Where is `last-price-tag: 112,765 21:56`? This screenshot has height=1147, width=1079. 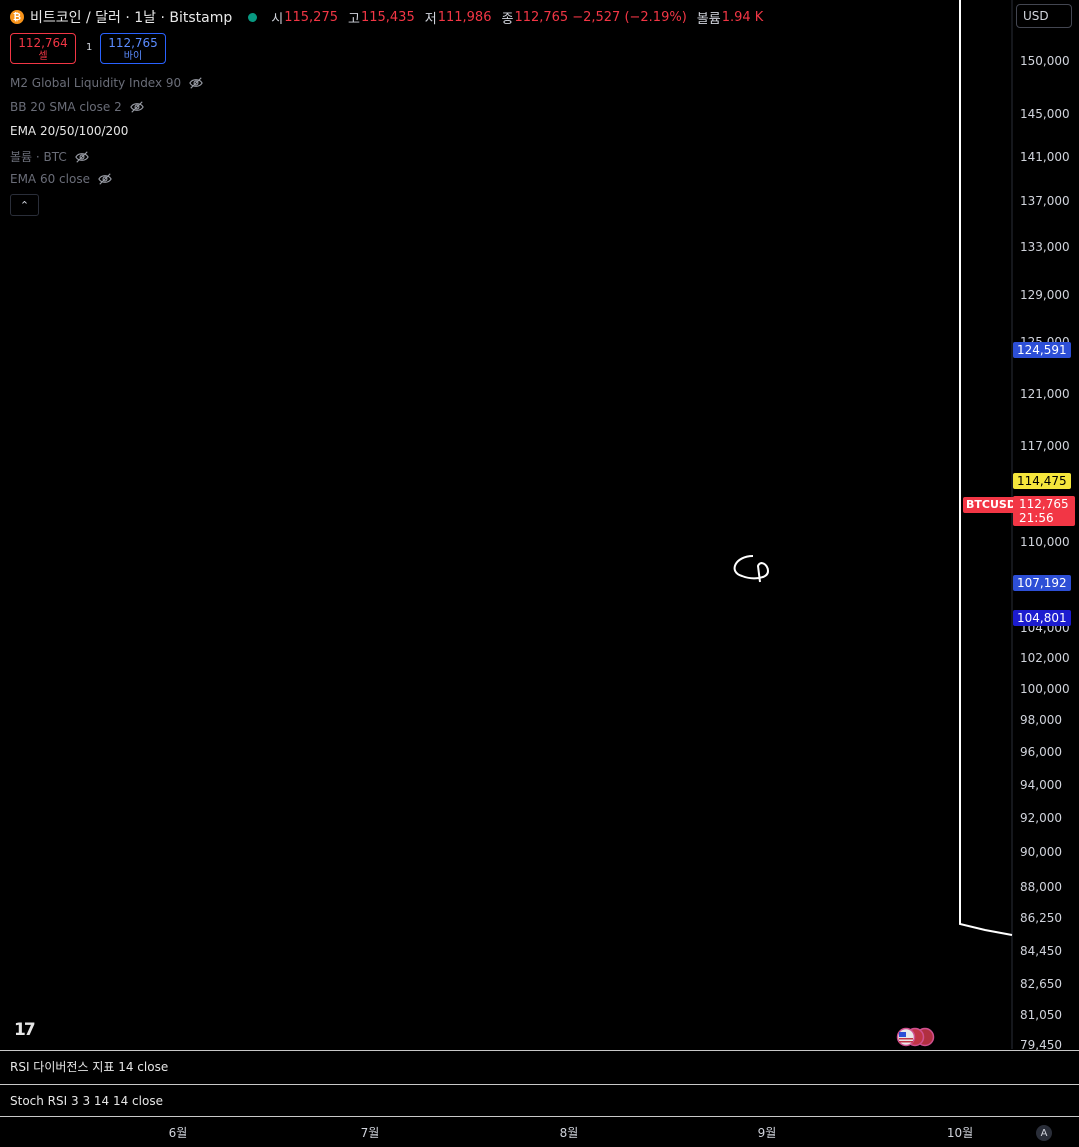 last-price-tag: 112,765 21:56 is located at coordinates (1044, 511).